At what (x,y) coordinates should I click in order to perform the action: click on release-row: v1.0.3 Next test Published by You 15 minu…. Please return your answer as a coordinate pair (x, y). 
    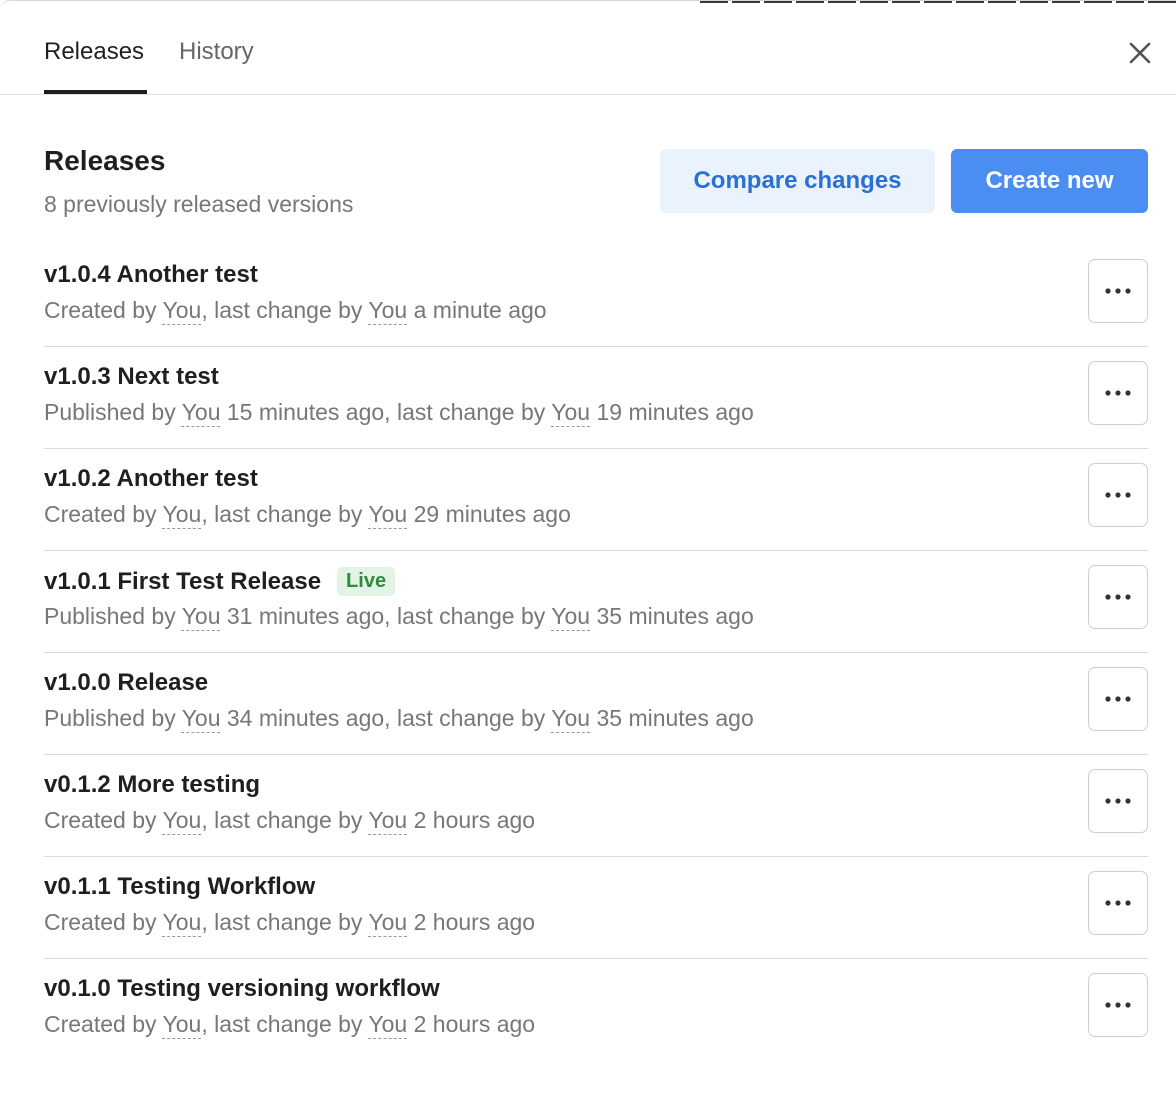
    Looking at the image, I should click on (596, 398).